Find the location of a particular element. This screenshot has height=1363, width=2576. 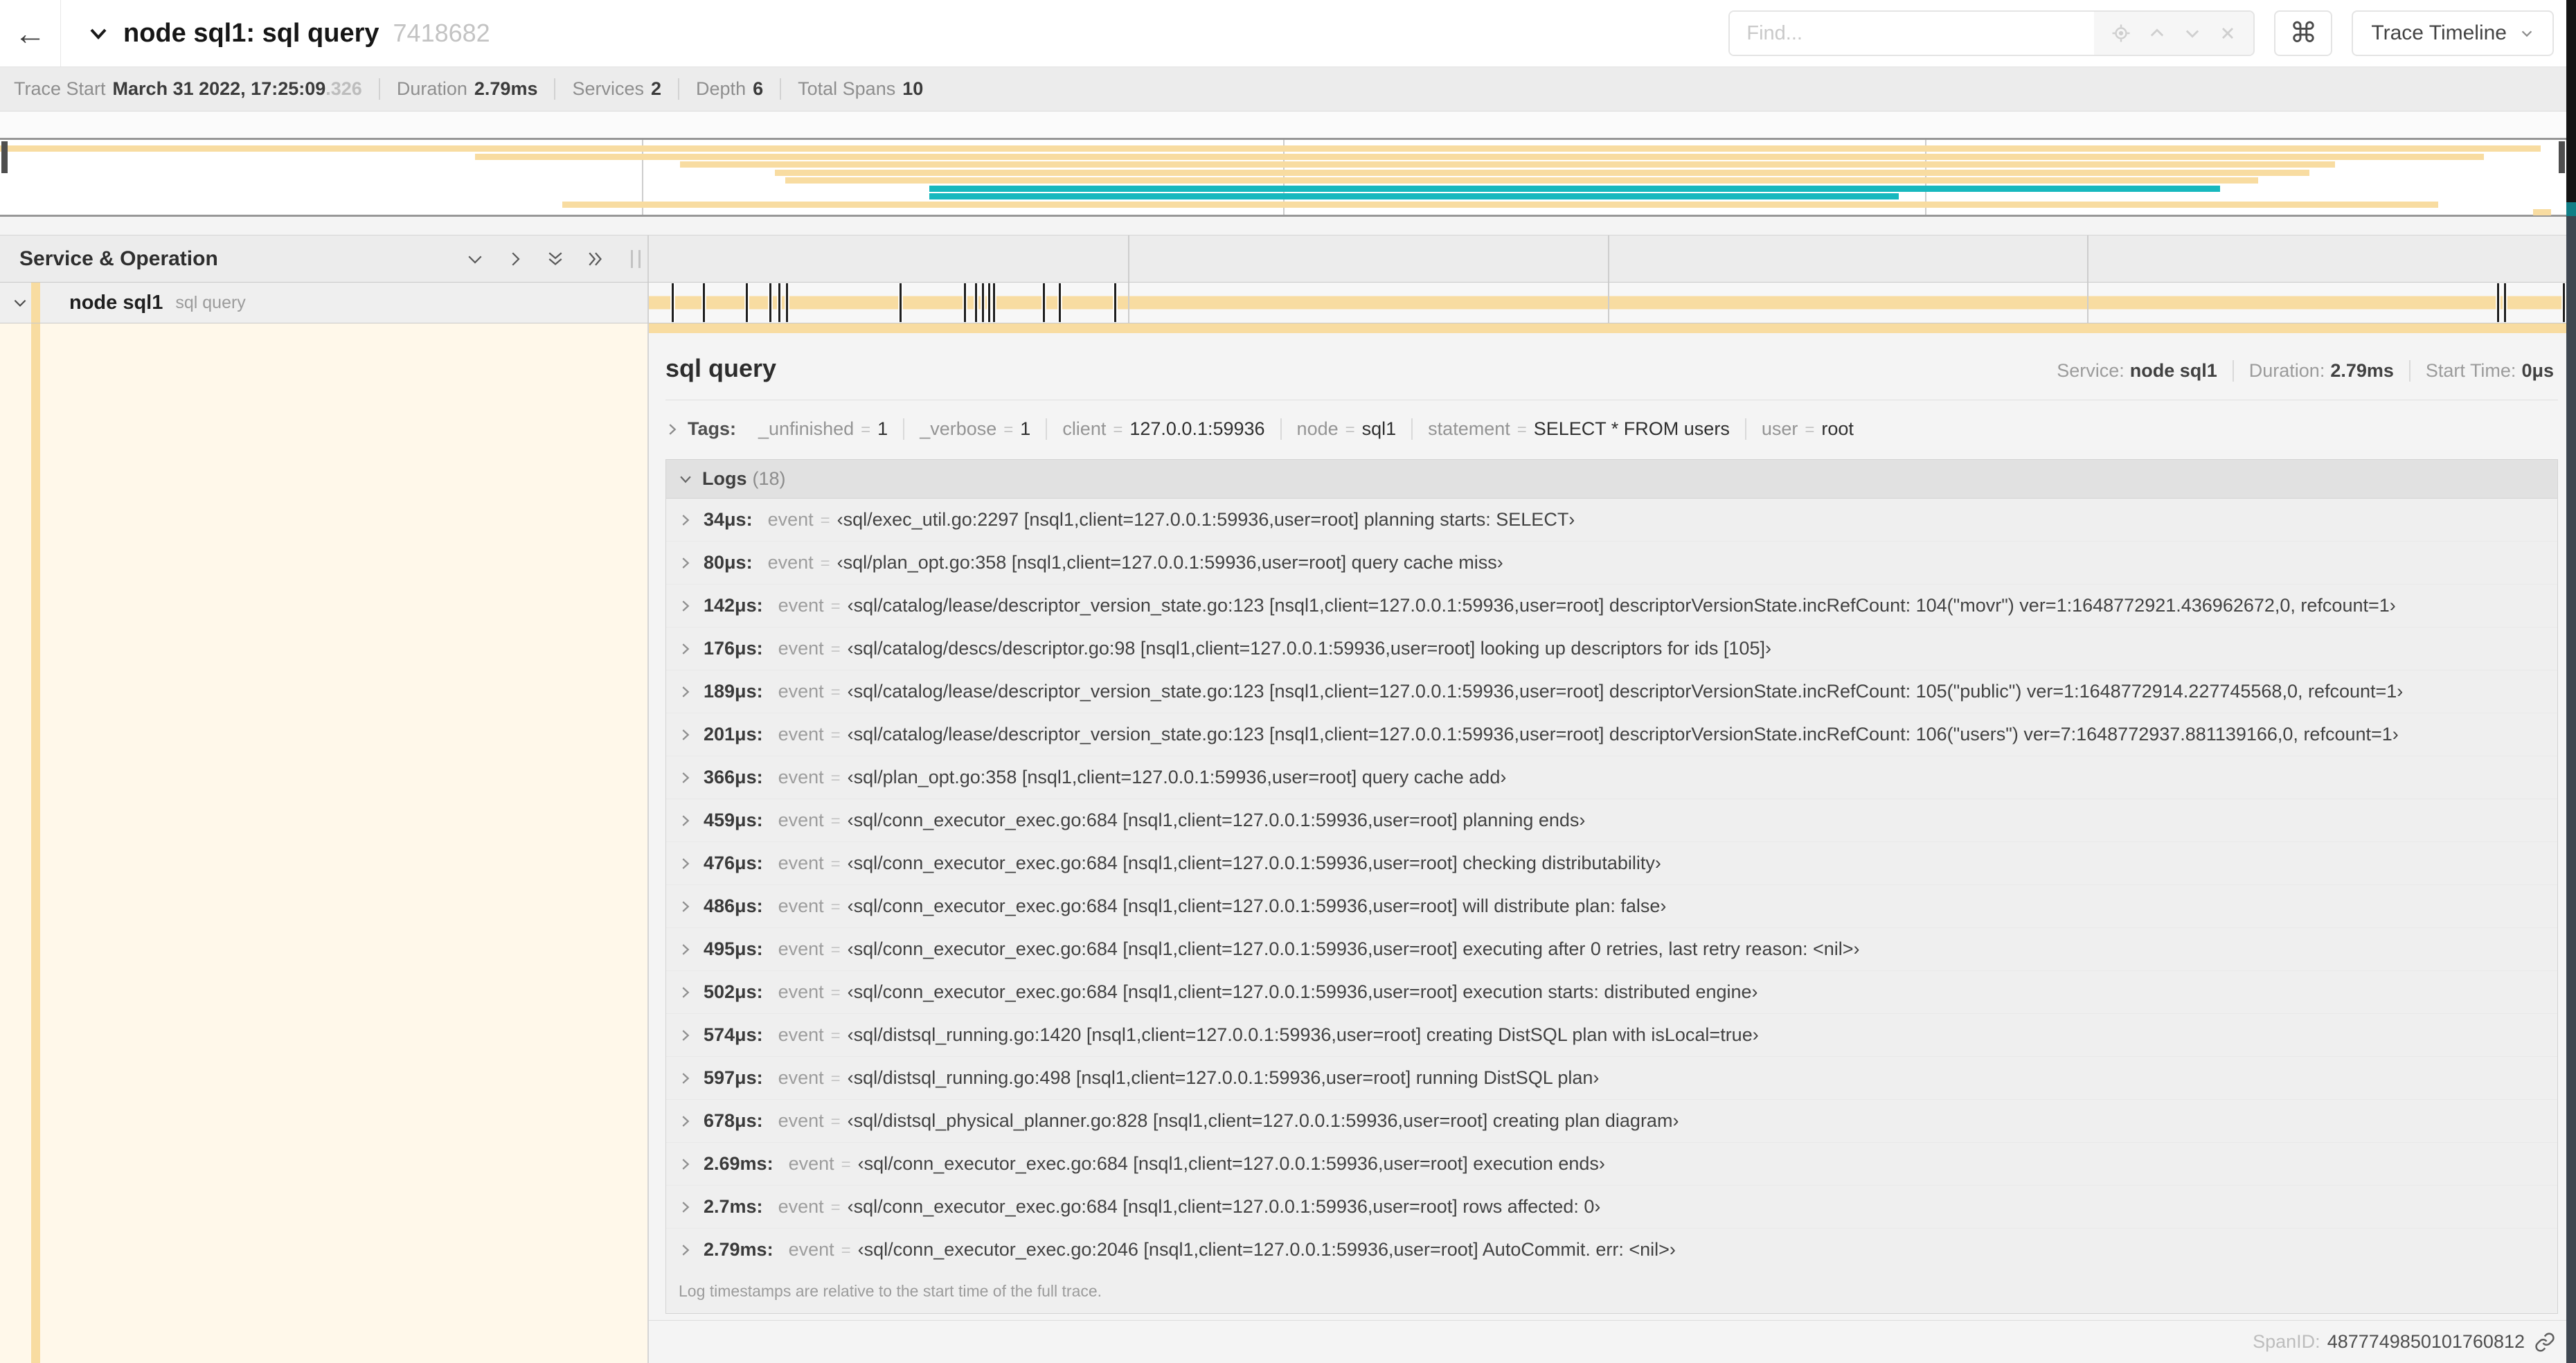

logs-header: Logs (18) is located at coordinates (1612, 479).